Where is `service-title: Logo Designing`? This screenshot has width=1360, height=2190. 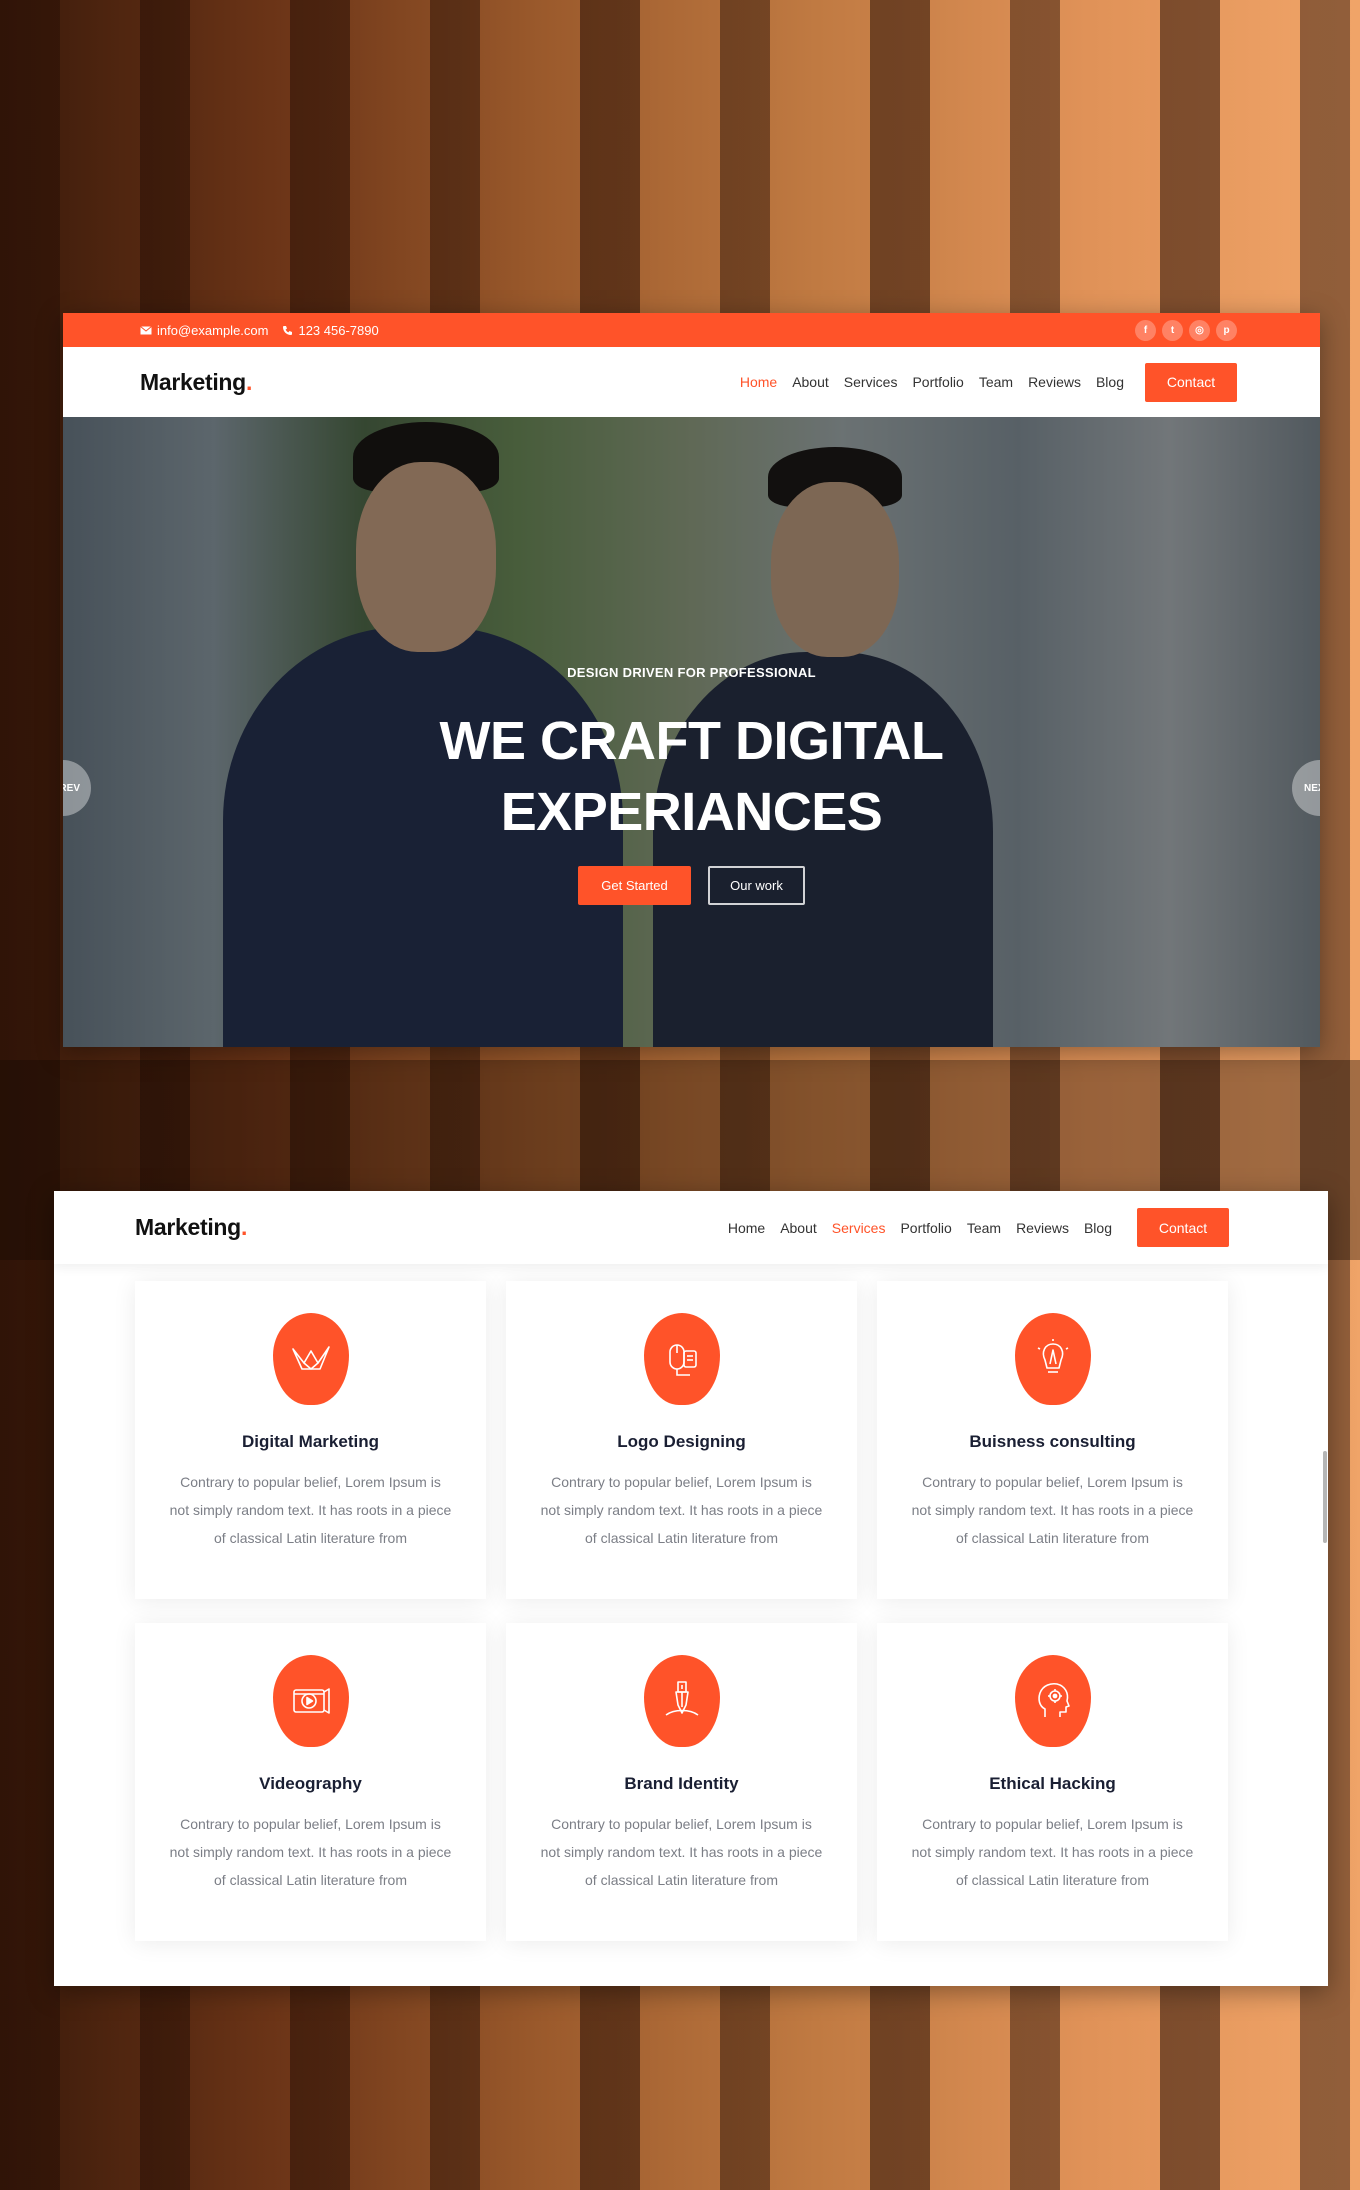 service-title: Logo Designing is located at coordinates (681, 1441).